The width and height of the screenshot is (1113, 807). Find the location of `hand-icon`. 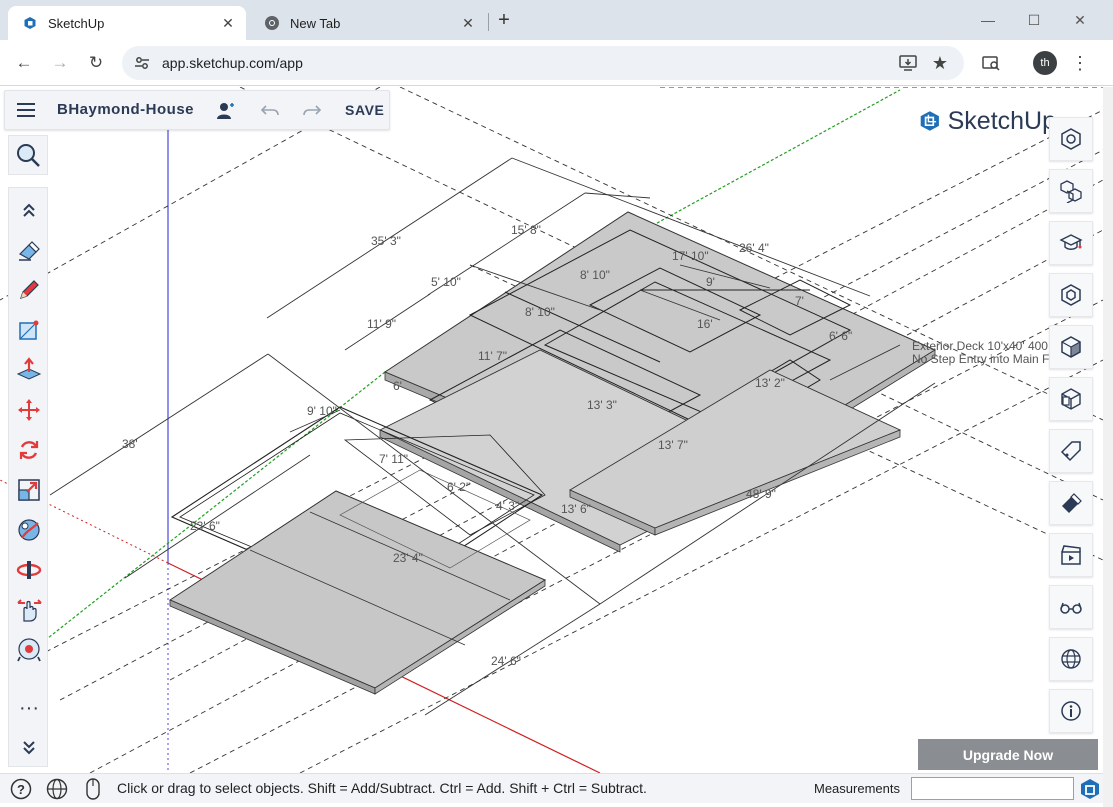

hand-icon is located at coordinates (29, 610).